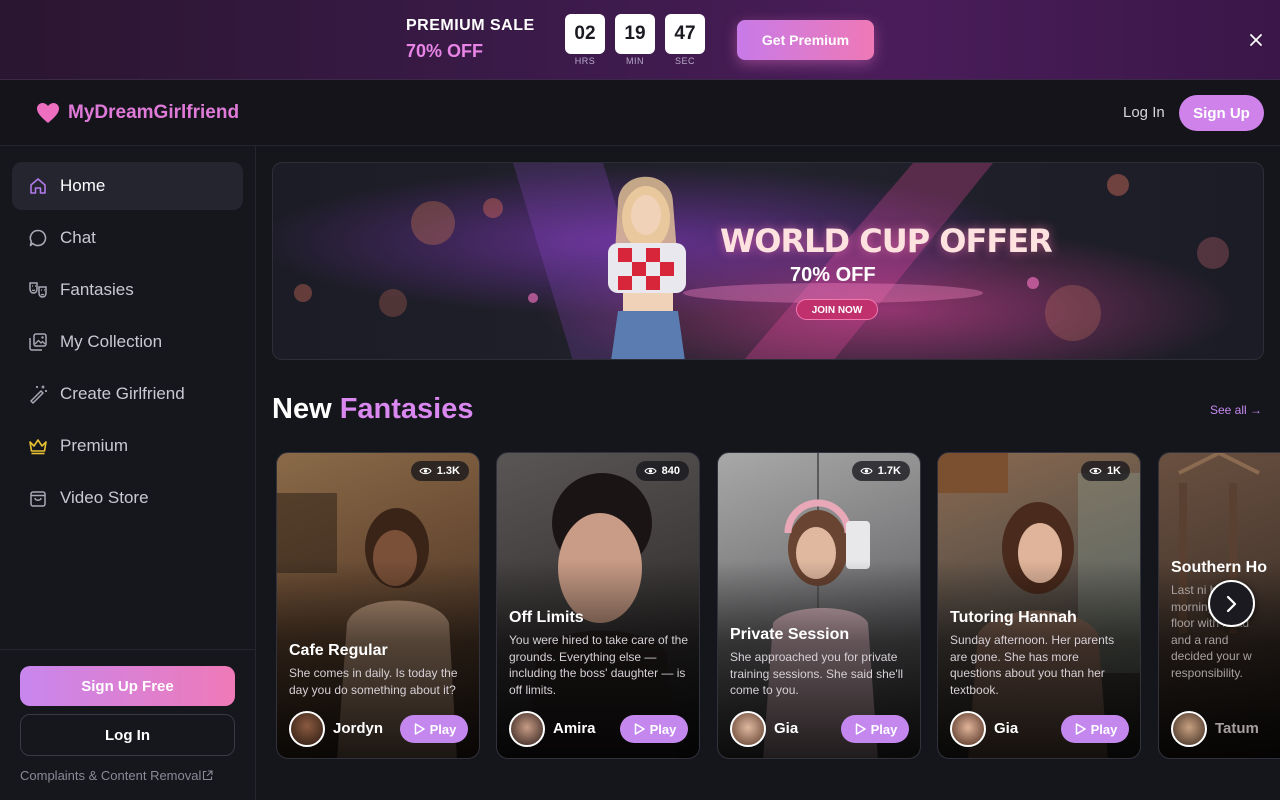 Image resolution: width=1280 pixels, height=800 pixels. What do you see at coordinates (833, 275) in the screenshot?
I see `banner-discount: 70% OFF` at bounding box center [833, 275].